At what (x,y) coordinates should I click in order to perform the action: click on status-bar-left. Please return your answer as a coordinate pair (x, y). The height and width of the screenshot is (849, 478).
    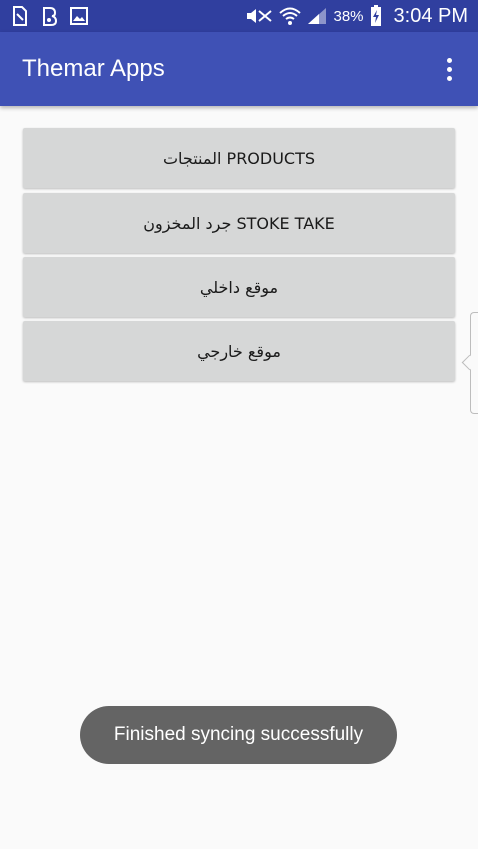
    Looking at the image, I should click on (50, 16).